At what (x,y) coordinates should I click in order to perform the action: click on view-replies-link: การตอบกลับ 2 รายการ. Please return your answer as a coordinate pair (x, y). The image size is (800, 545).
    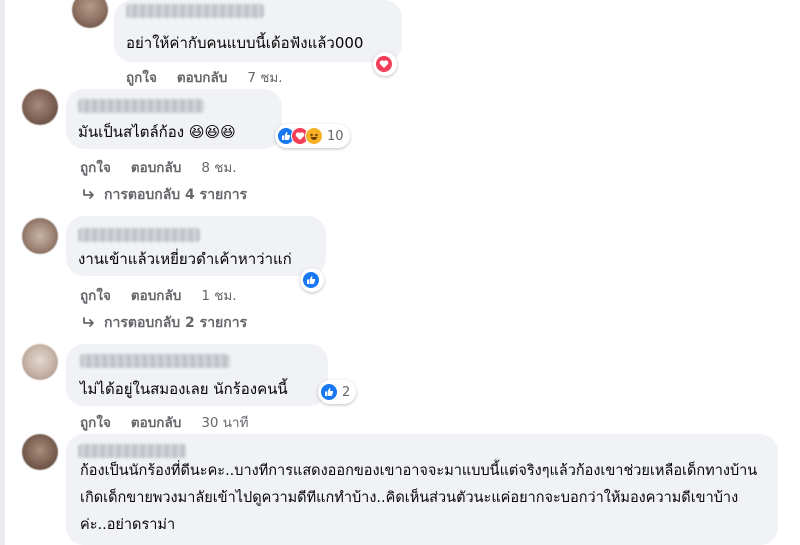
    Looking at the image, I should click on (164, 323).